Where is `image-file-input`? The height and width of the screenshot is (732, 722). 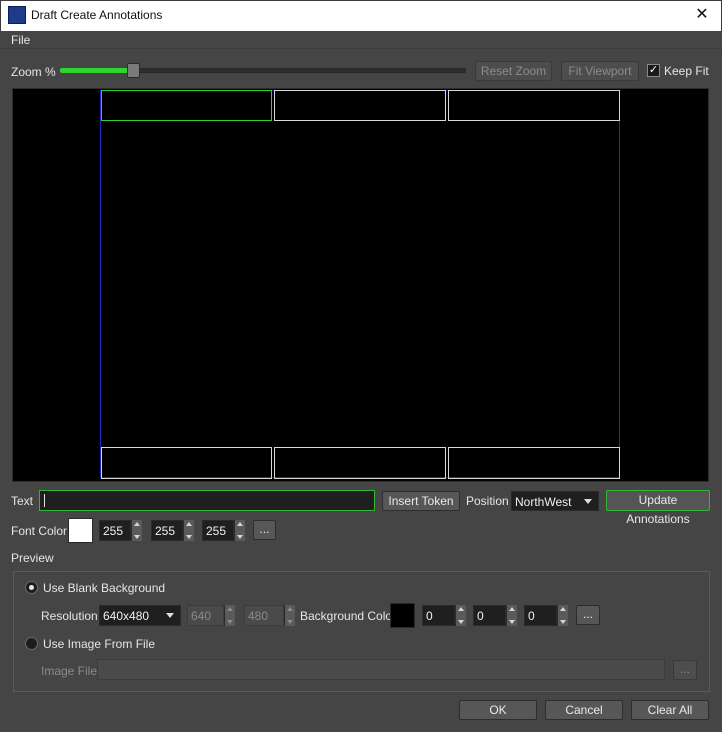 image-file-input is located at coordinates (381, 669).